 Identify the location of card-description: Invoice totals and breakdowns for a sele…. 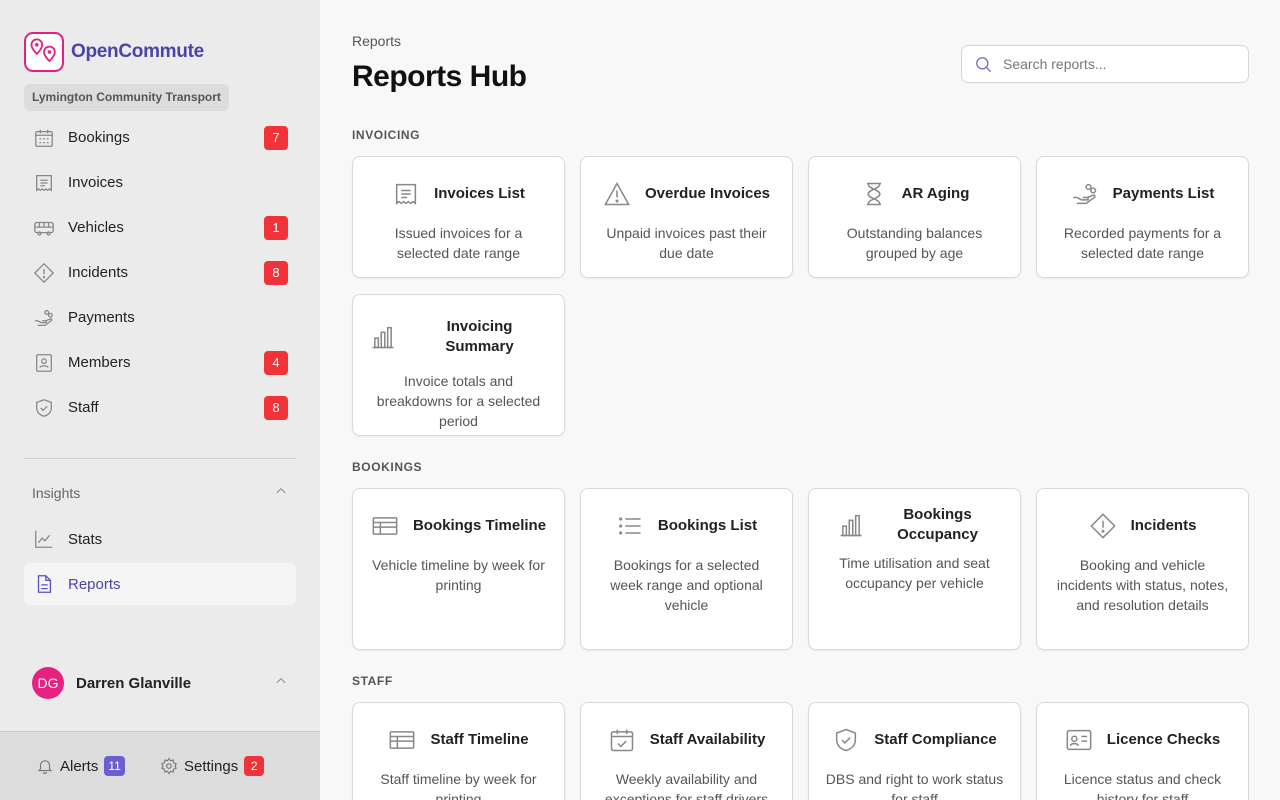
(458, 401).